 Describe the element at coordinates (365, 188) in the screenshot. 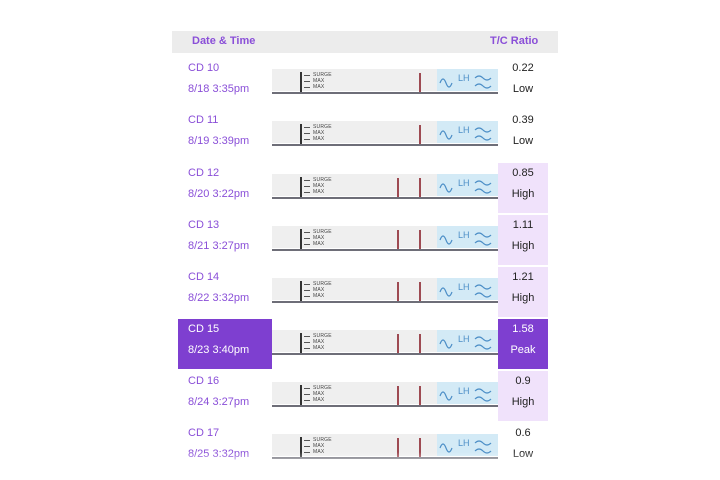

I see `test-row: CD 12 8/20 3:22pm SURGE MAX MAX LH 0.85 High` at that location.